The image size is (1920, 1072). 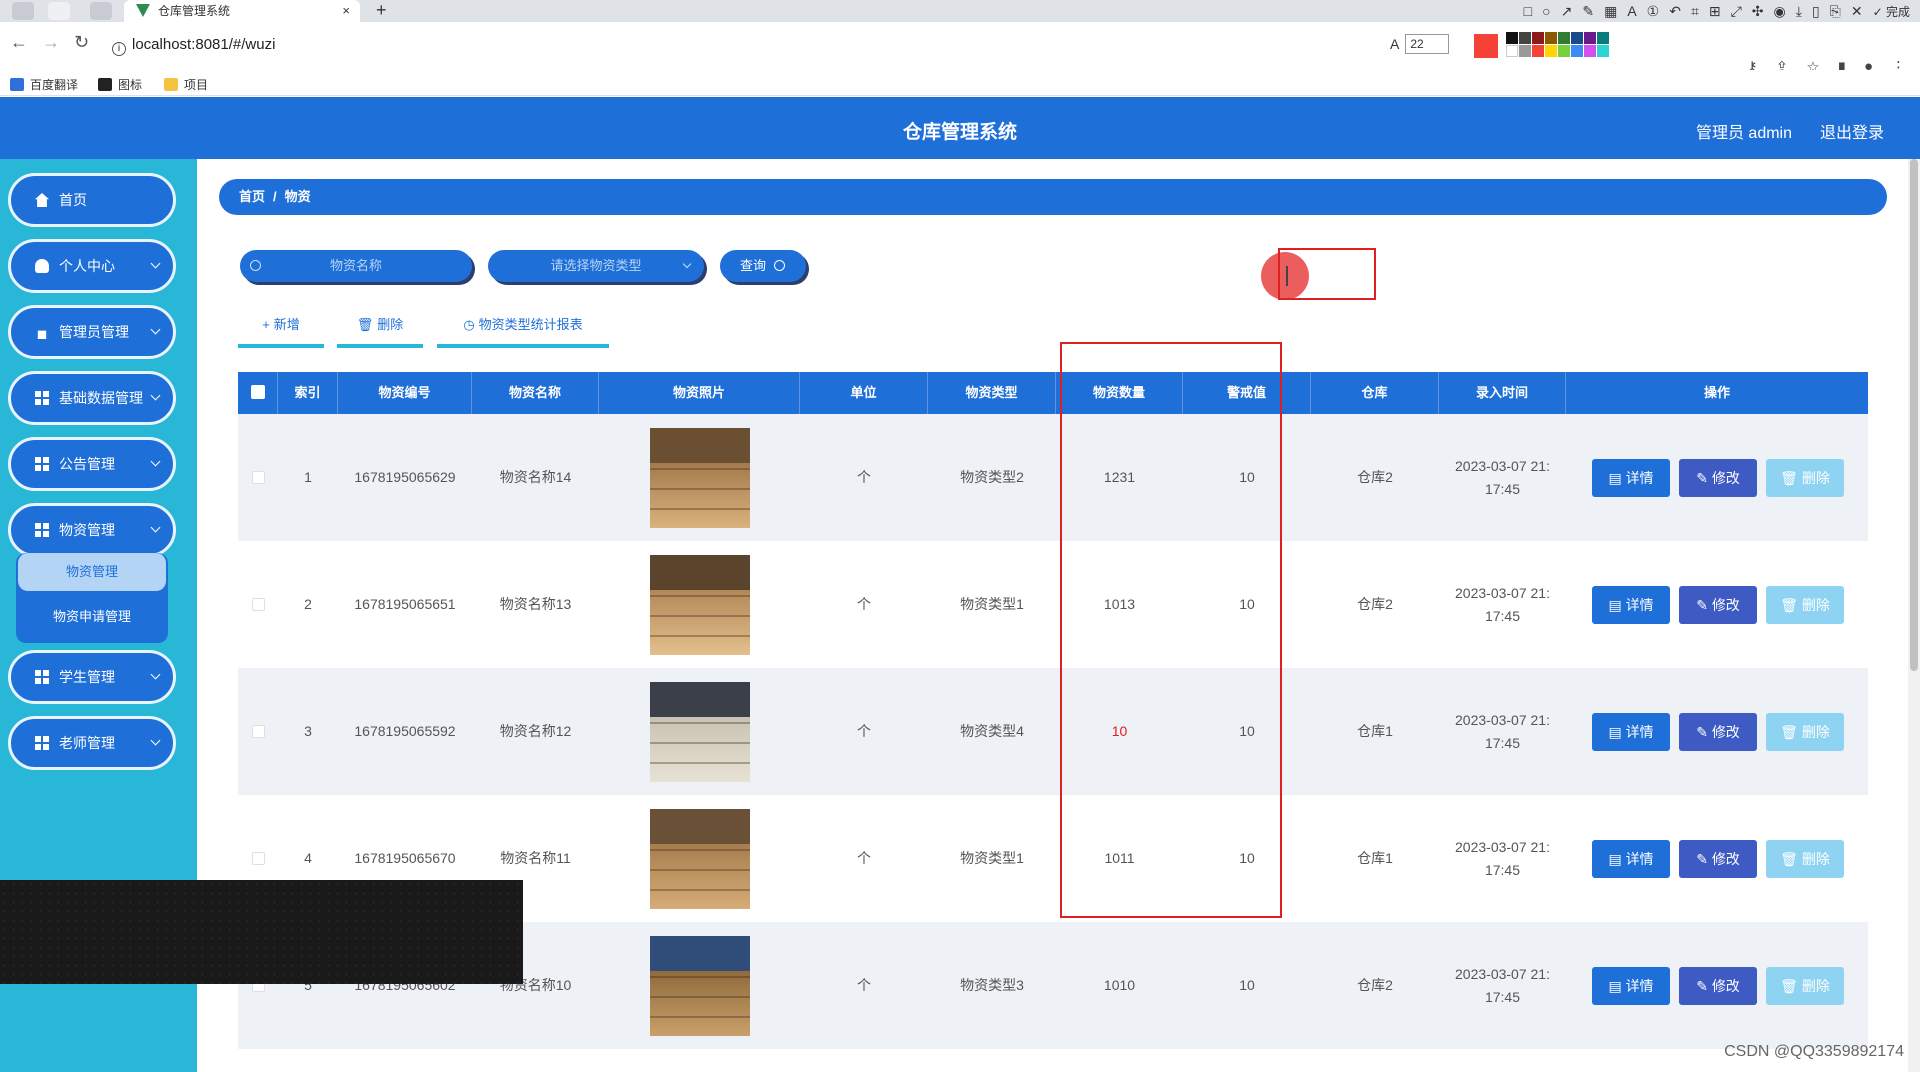 What do you see at coordinates (596, 266) in the screenshot?
I see `material-type-select: 请选择物资类型` at bounding box center [596, 266].